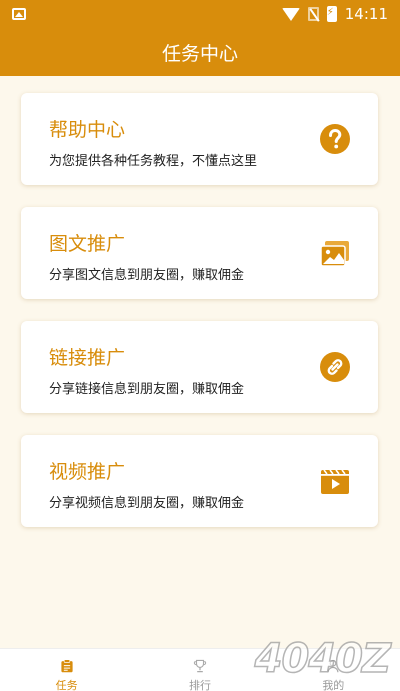 This screenshot has height=691, width=400. I want to click on wifi-icon, so click(290, 14).